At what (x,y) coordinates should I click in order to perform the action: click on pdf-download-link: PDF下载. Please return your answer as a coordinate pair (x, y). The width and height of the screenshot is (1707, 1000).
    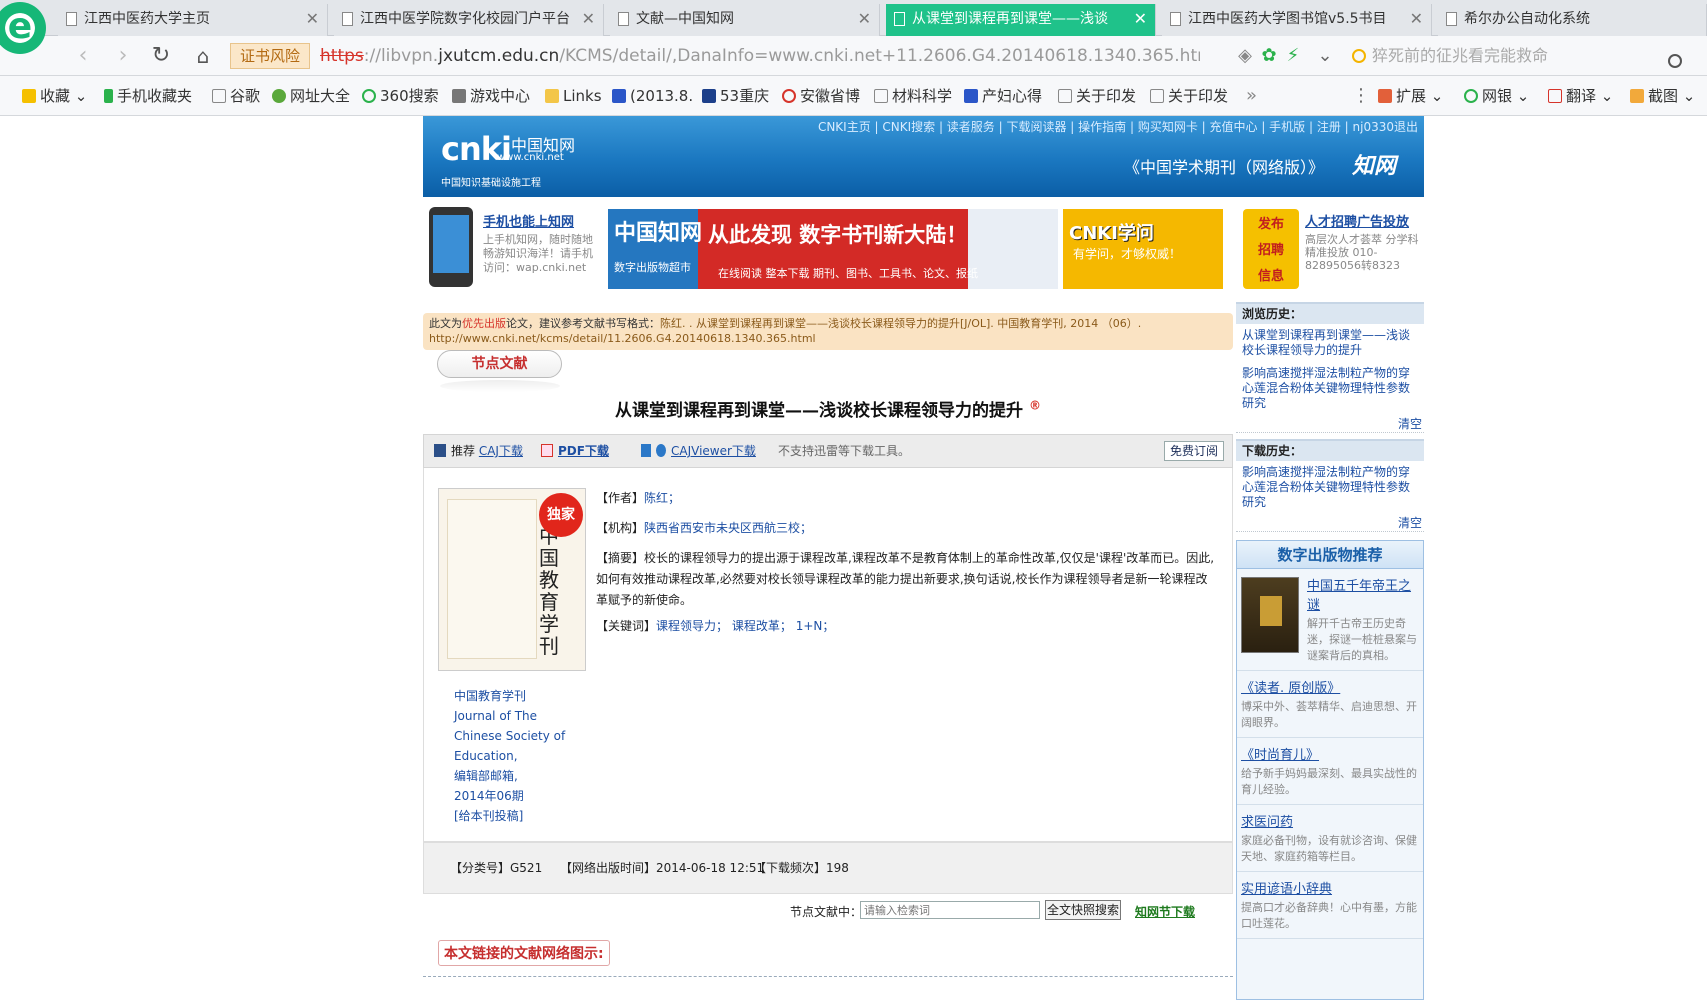
    Looking at the image, I should click on (583, 451).